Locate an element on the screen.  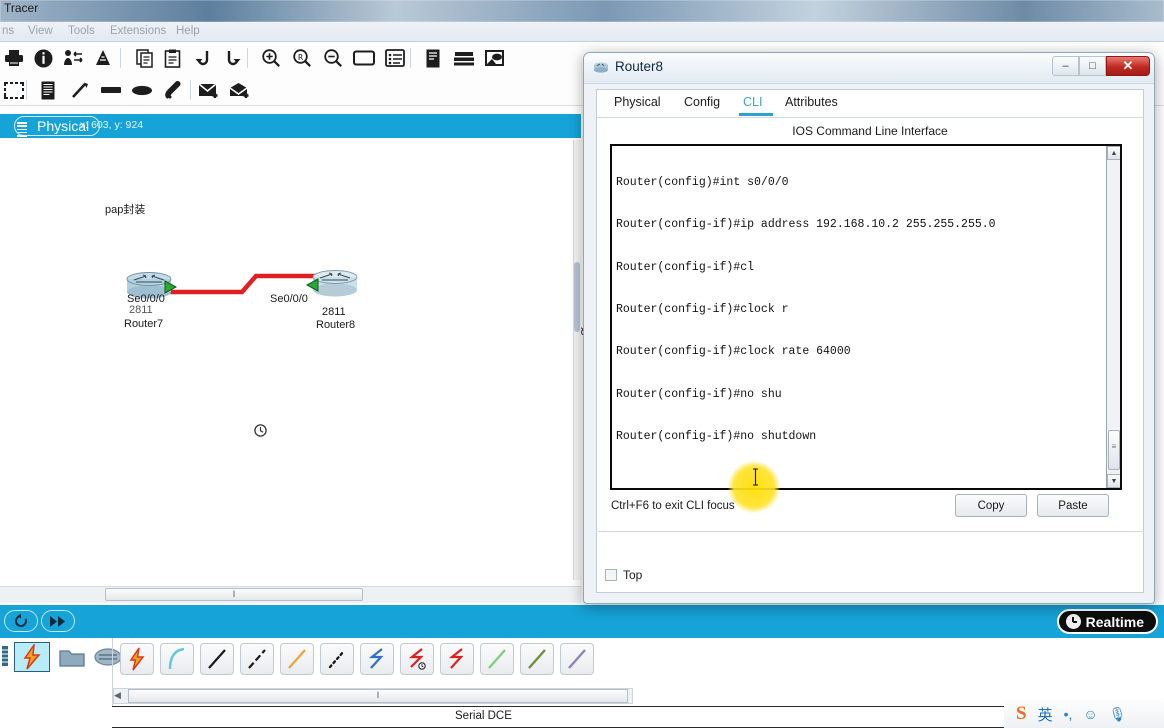
tab-config: Config is located at coordinates (702, 102).